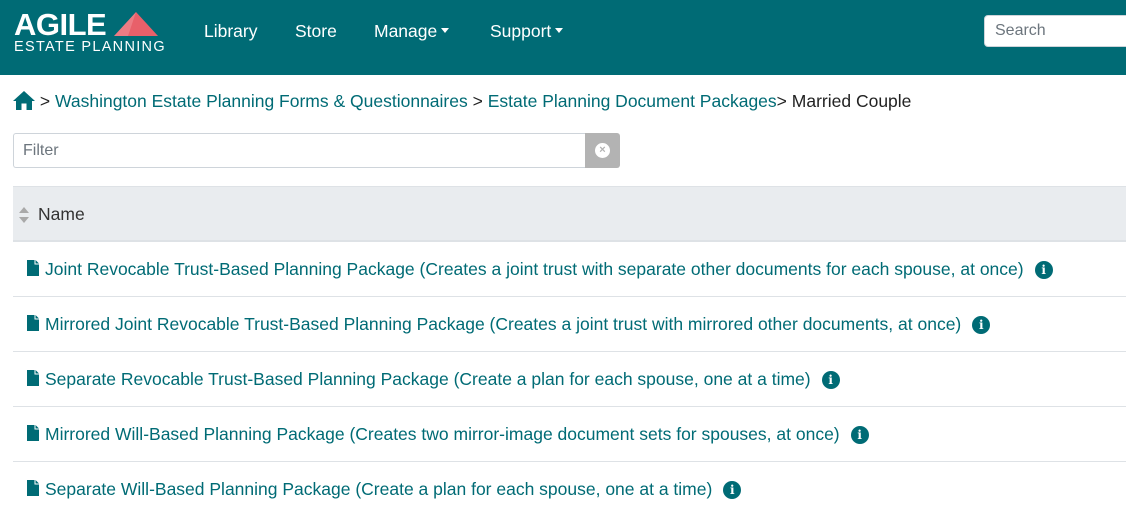 The width and height of the screenshot is (1126, 529). I want to click on nav-manage-dropdown: Manage, so click(412, 31).